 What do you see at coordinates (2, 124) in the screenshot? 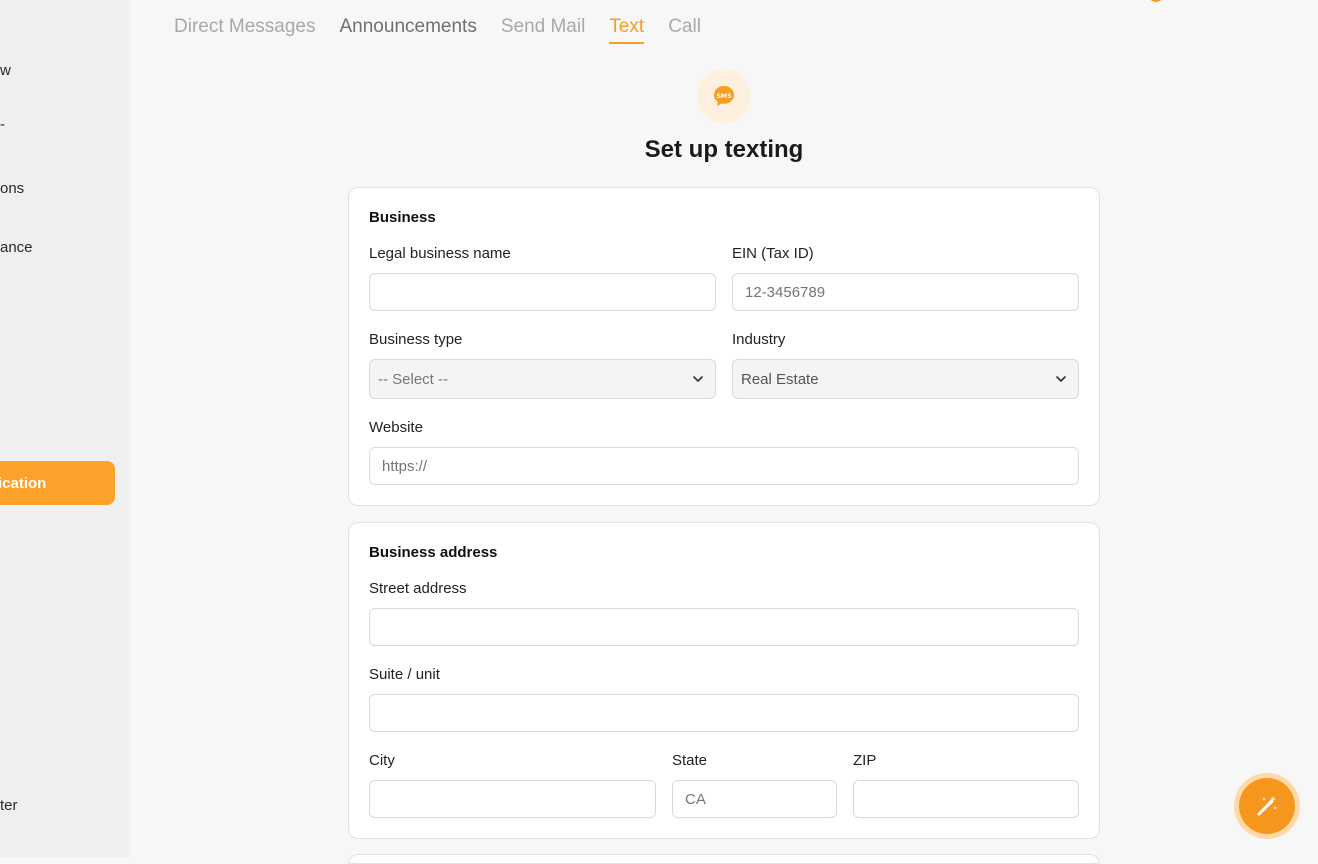
I see `sidebar-item-2: -` at bounding box center [2, 124].